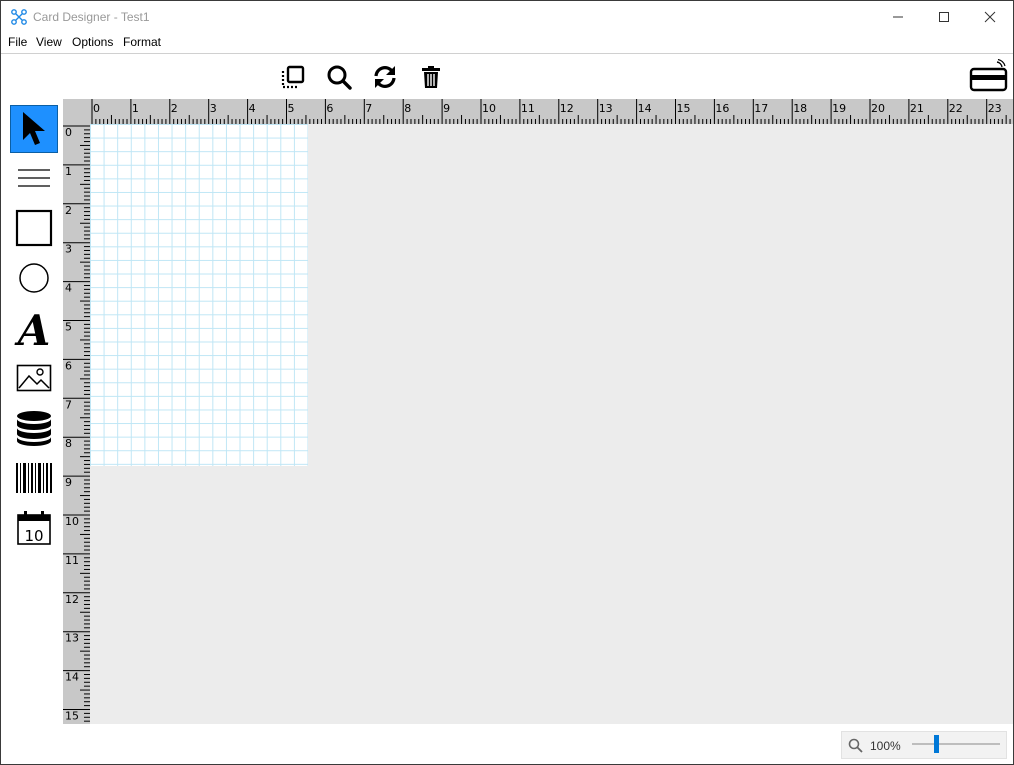  I want to click on tool-date: 10, so click(34, 528).